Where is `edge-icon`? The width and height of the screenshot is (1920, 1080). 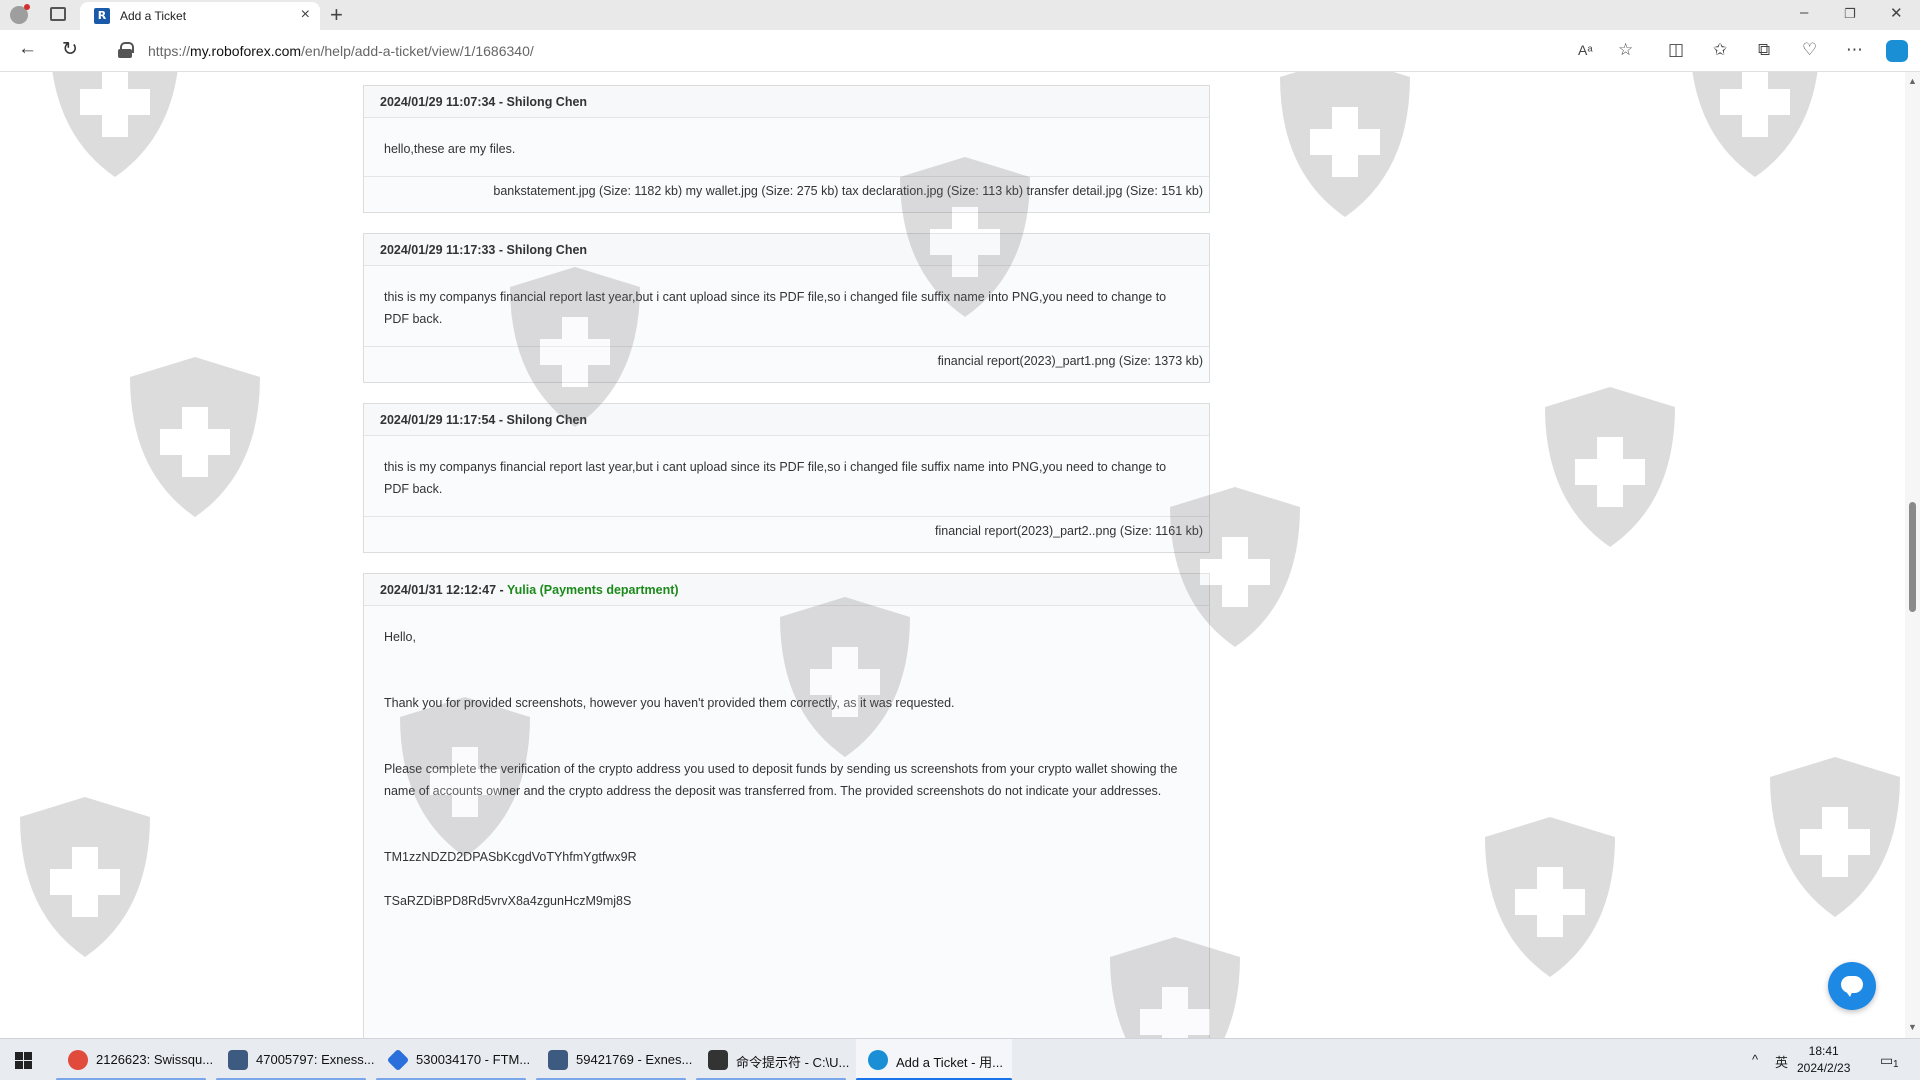
edge-icon is located at coordinates (878, 1060).